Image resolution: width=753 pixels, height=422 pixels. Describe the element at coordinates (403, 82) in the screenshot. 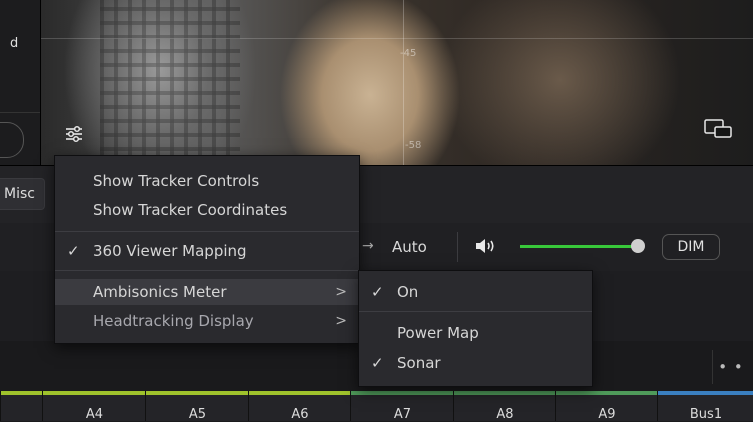

I see `viewer-gridline-vertical` at that location.